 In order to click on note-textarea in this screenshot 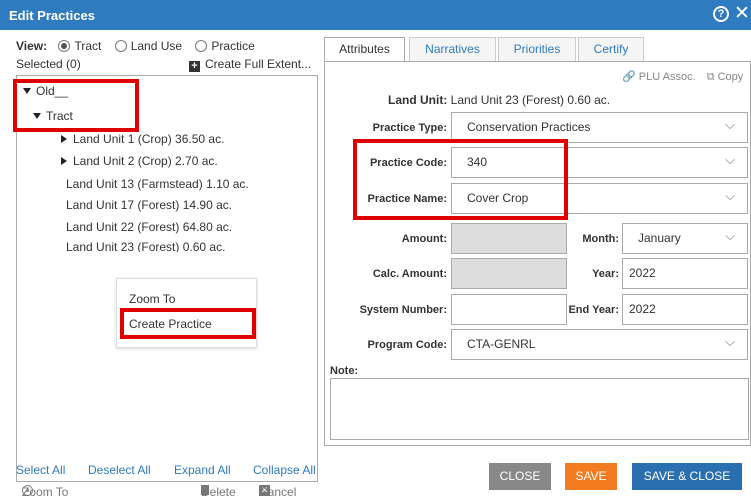, I will do `click(539, 409)`.